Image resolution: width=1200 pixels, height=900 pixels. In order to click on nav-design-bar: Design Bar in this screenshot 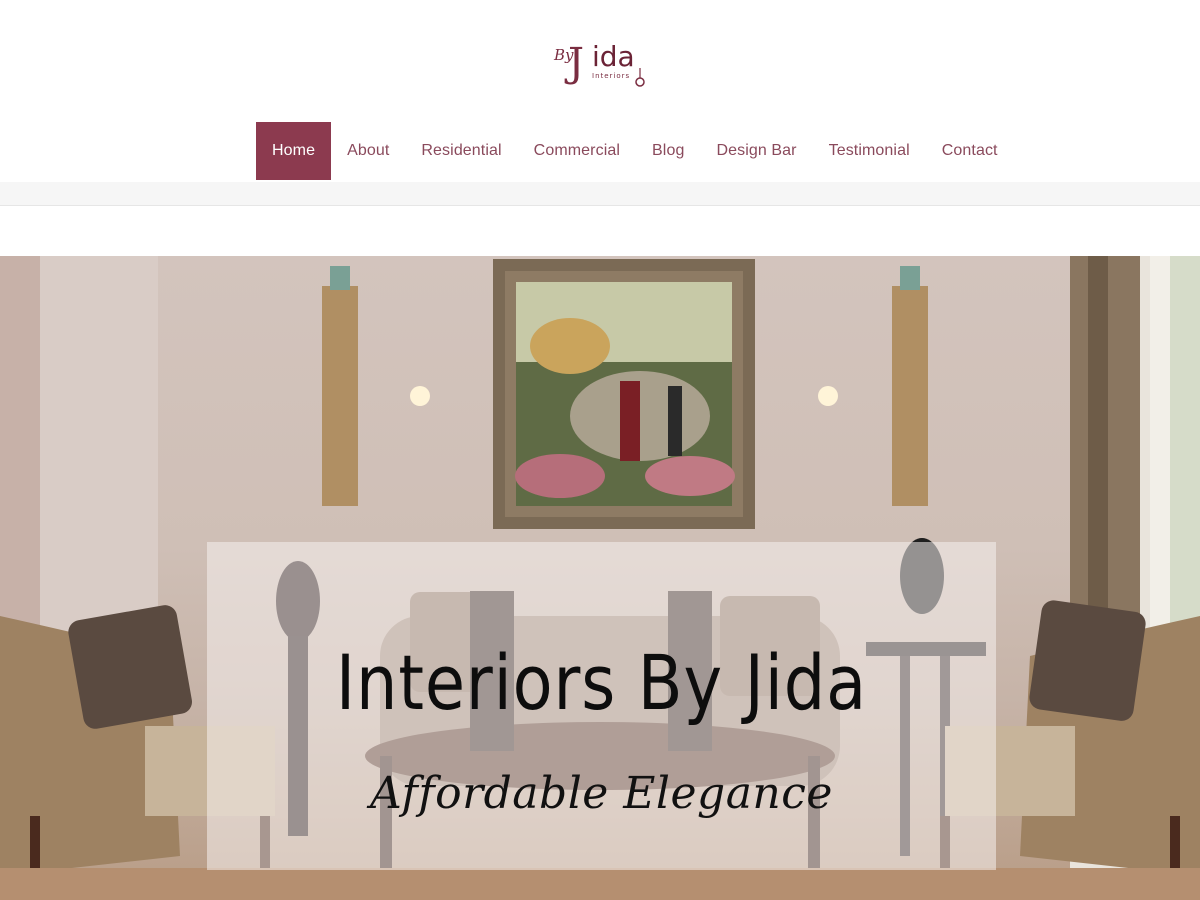, I will do `click(756, 151)`.